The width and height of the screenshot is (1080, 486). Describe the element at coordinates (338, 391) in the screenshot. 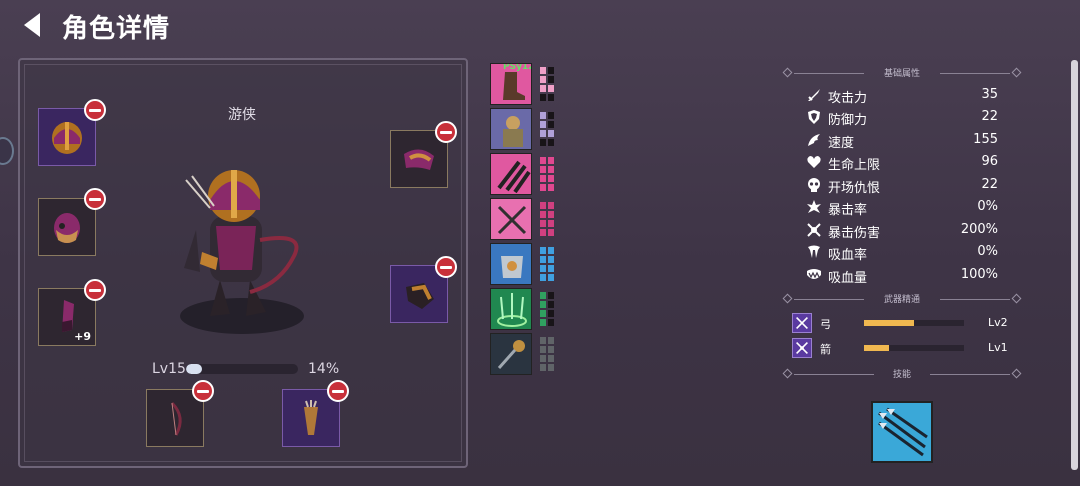

I see `remove-quiver-button` at that location.